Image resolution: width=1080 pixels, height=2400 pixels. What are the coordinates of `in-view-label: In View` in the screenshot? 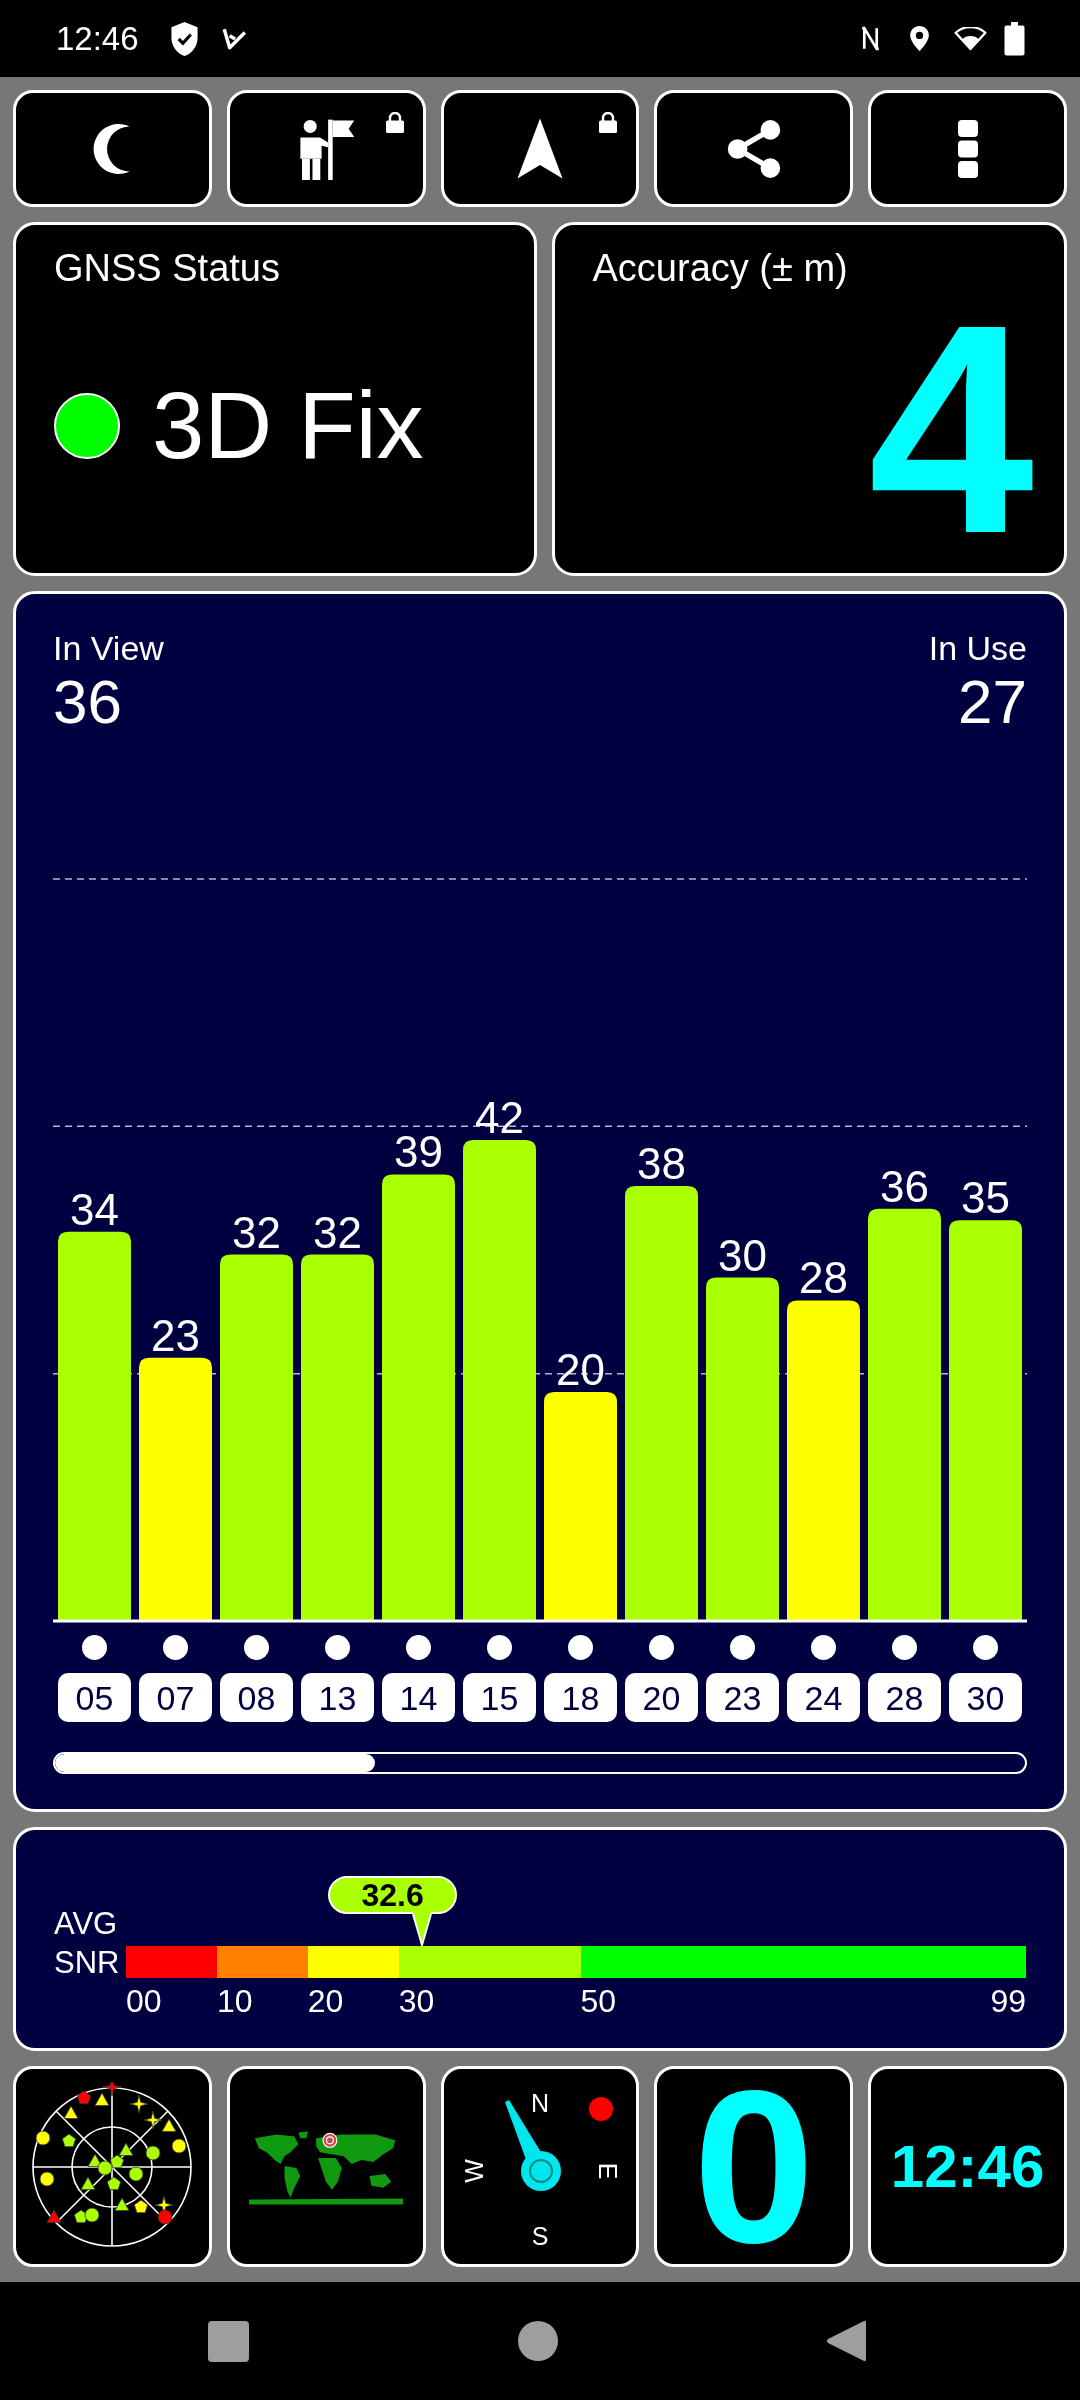 It's located at (108, 648).